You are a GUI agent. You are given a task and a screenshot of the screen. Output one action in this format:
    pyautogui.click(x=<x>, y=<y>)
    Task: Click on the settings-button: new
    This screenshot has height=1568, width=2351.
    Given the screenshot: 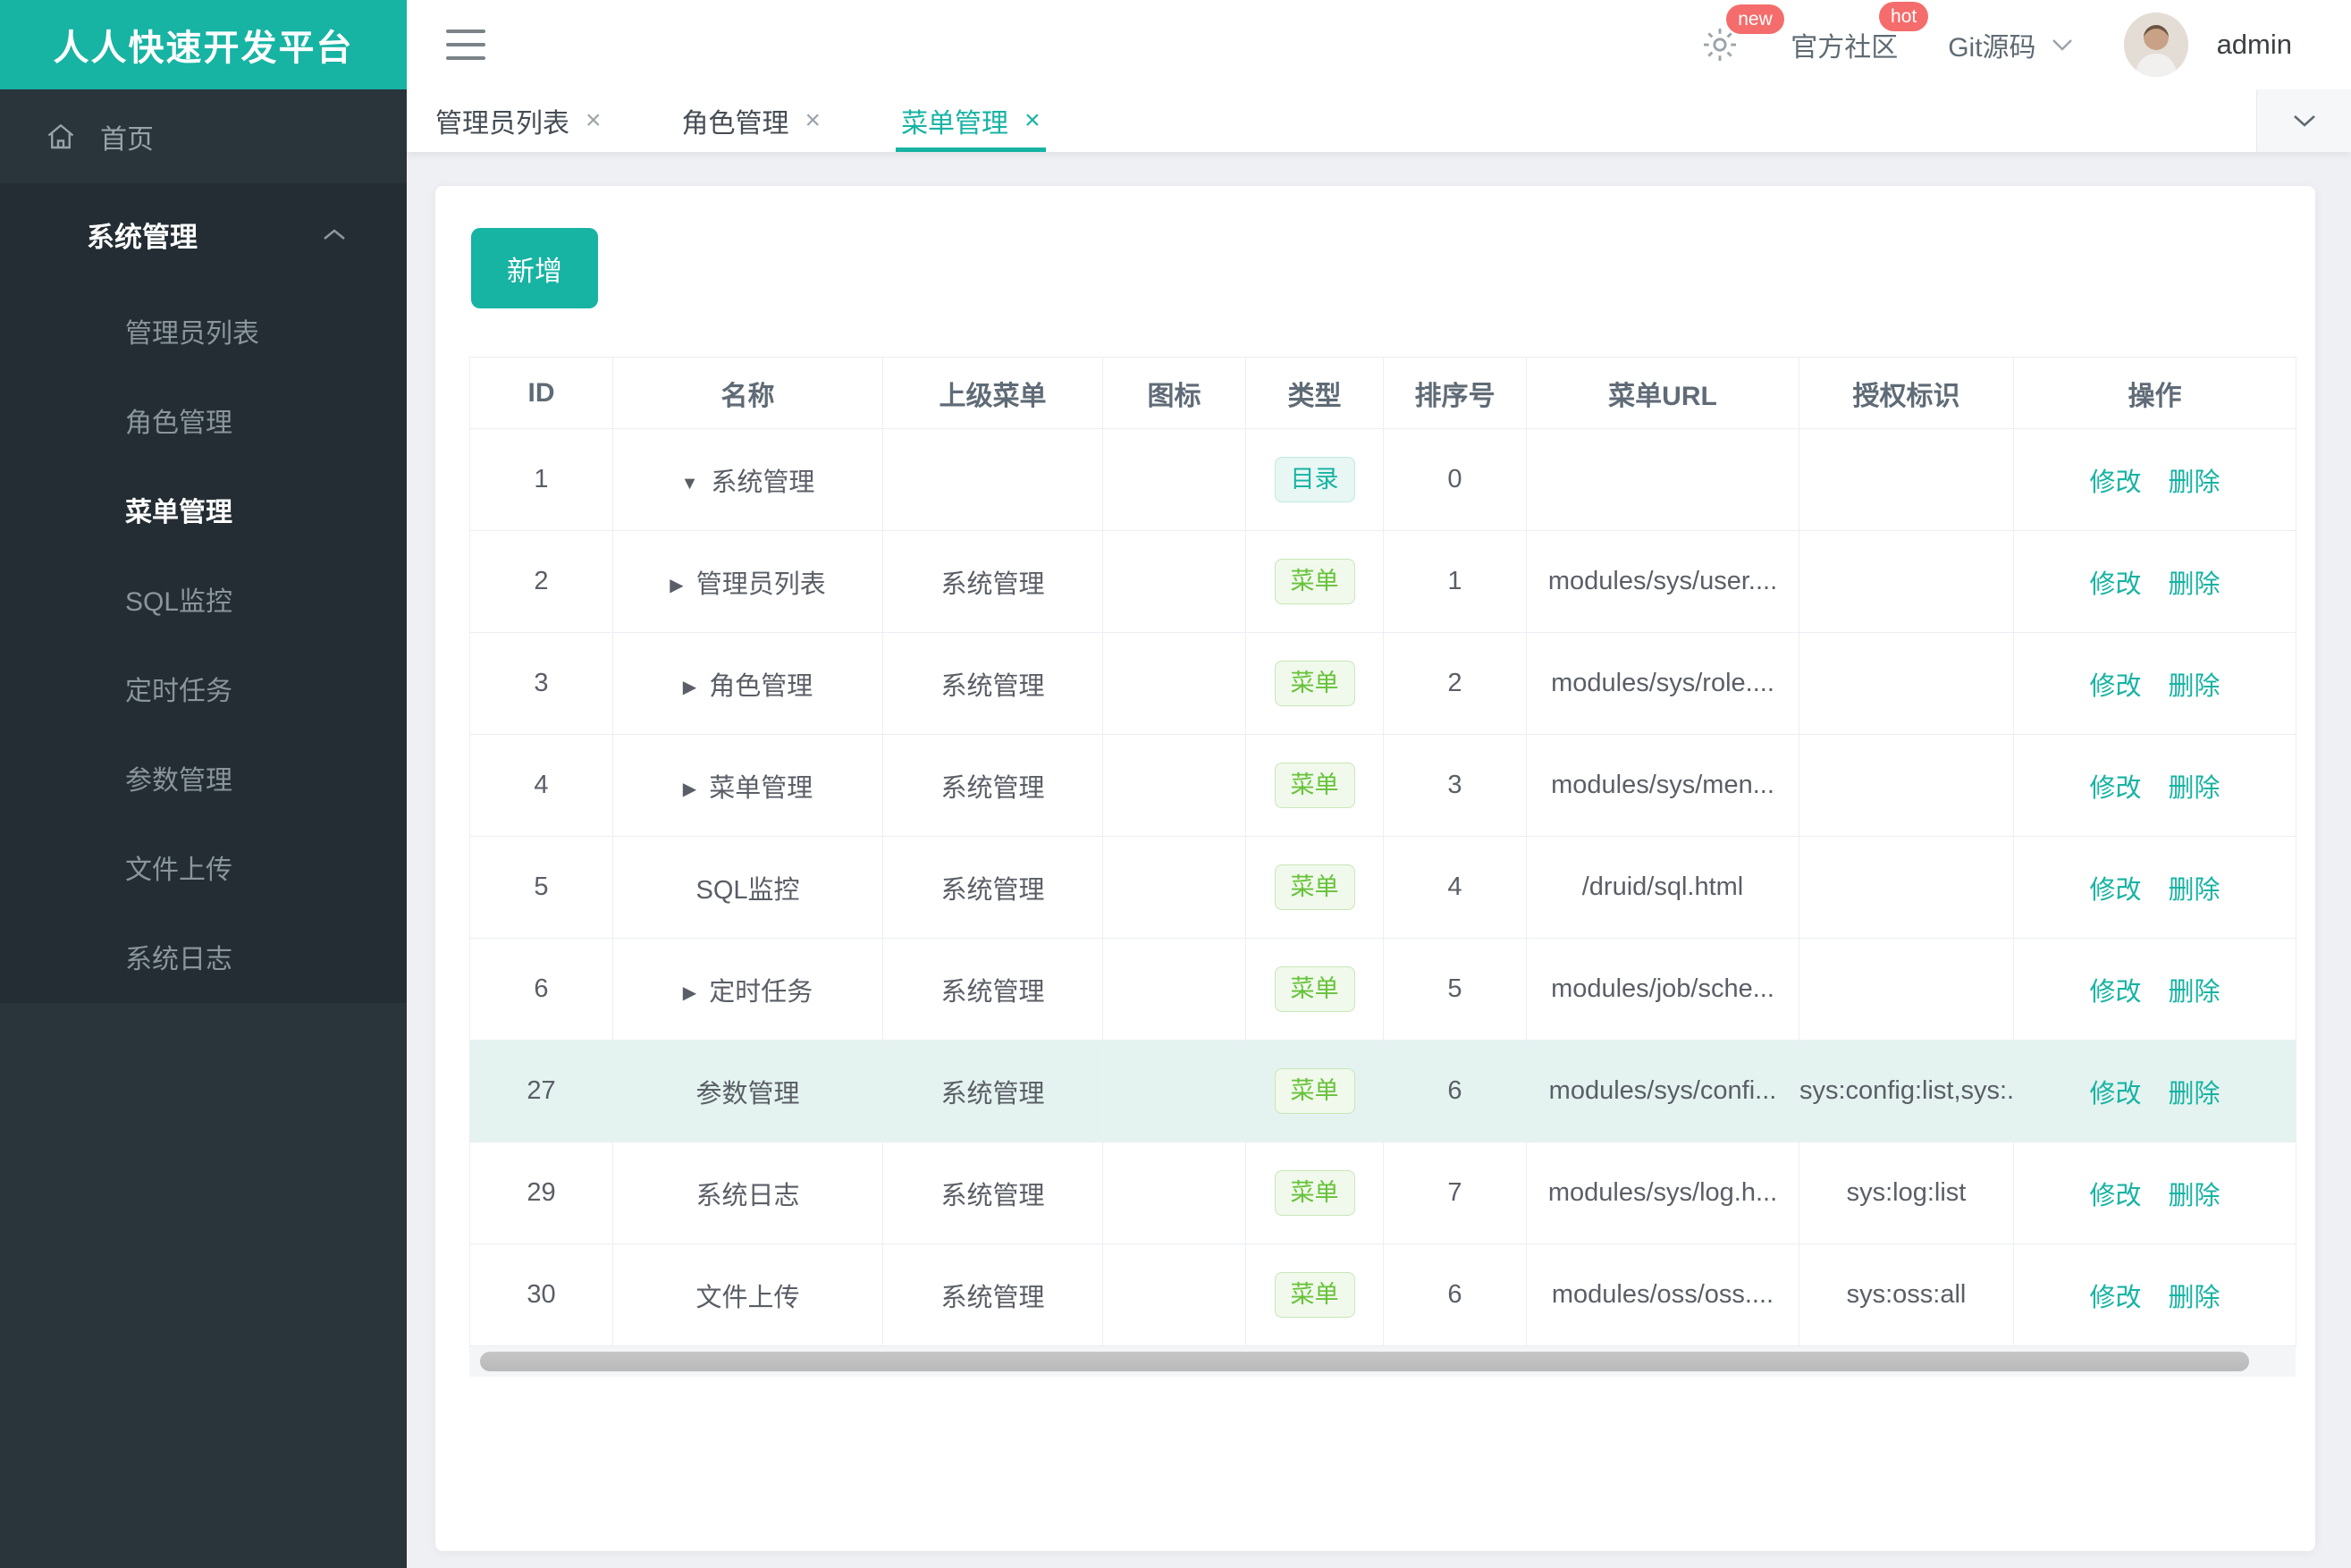 What is the action you would take?
    pyautogui.click(x=1741, y=34)
    